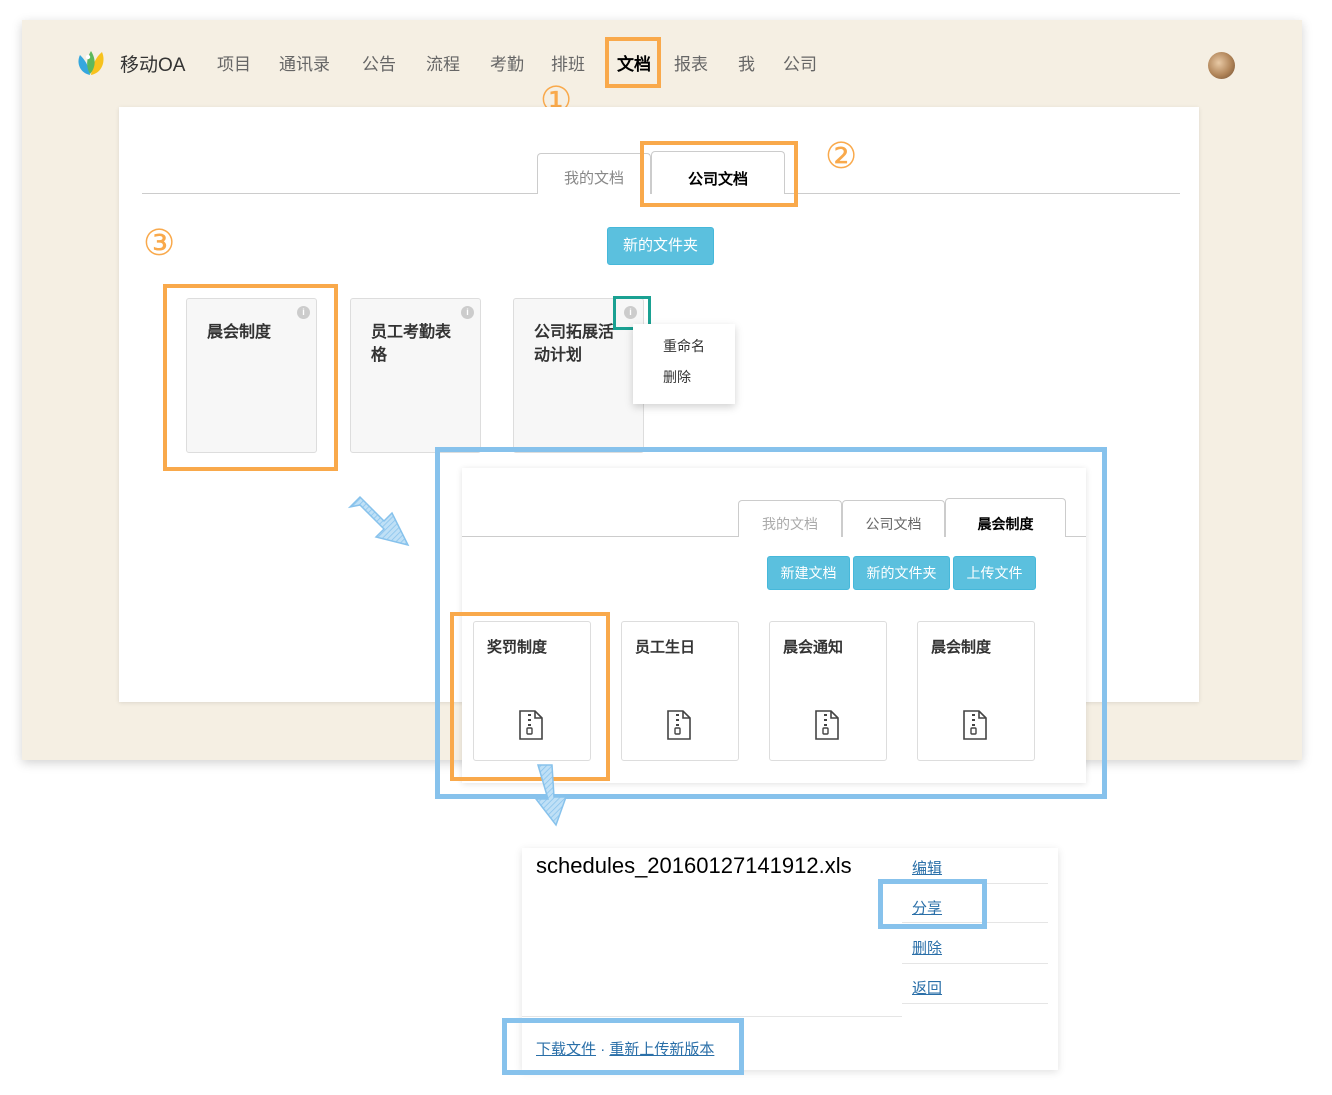  What do you see at coordinates (467, 312) in the screenshot?
I see `info-icon: i` at bounding box center [467, 312].